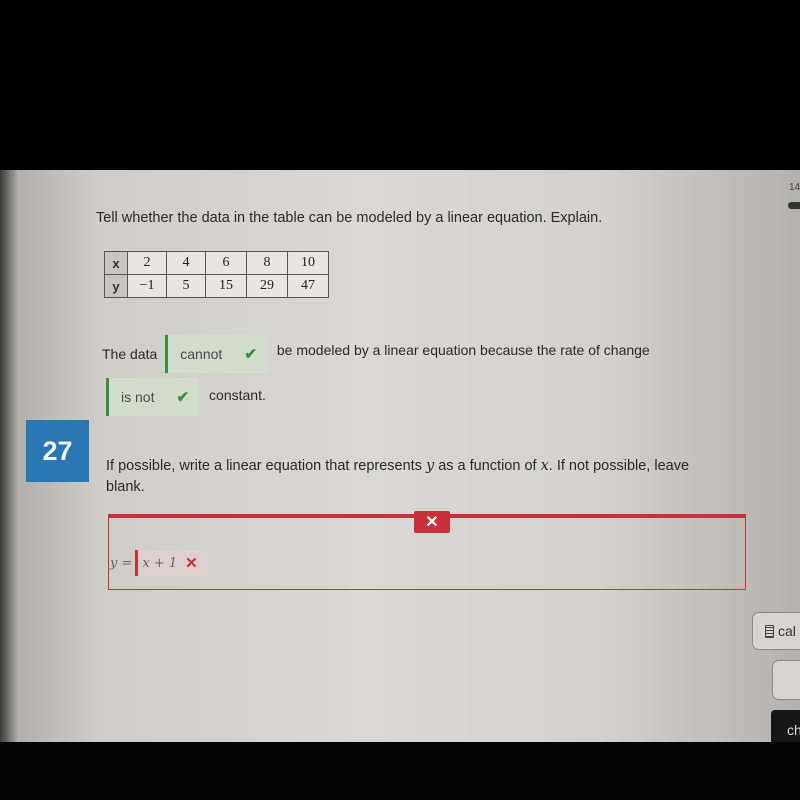 This screenshot has width=800, height=800. I want to click on table-row-y: y −1 5 15 29 47, so click(216, 286).